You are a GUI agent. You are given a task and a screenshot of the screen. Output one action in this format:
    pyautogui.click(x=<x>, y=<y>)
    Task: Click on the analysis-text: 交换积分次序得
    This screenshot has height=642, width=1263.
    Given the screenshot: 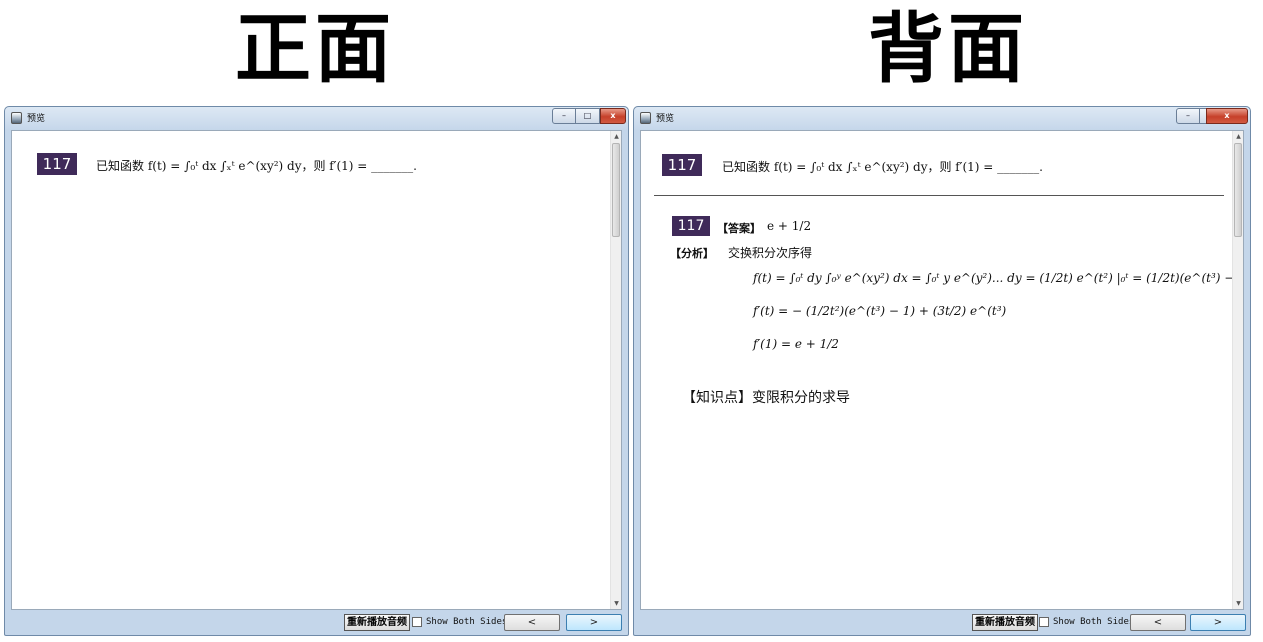 What is the action you would take?
    pyautogui.click(x=770, y=253)
    